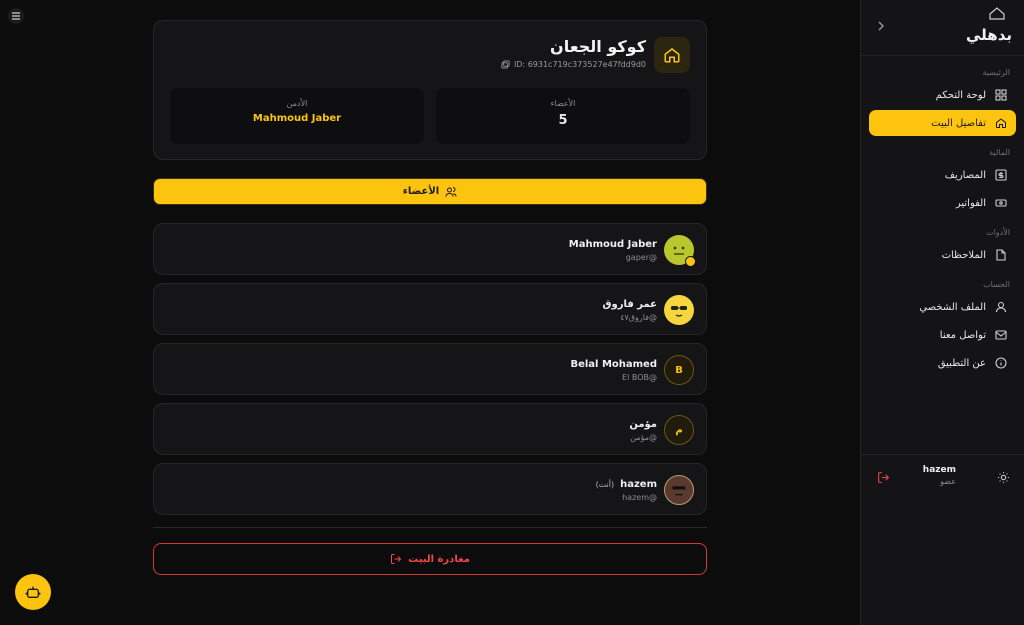  I want to click on sidebar-item-notes: الملاحظات, so click(942, 255).